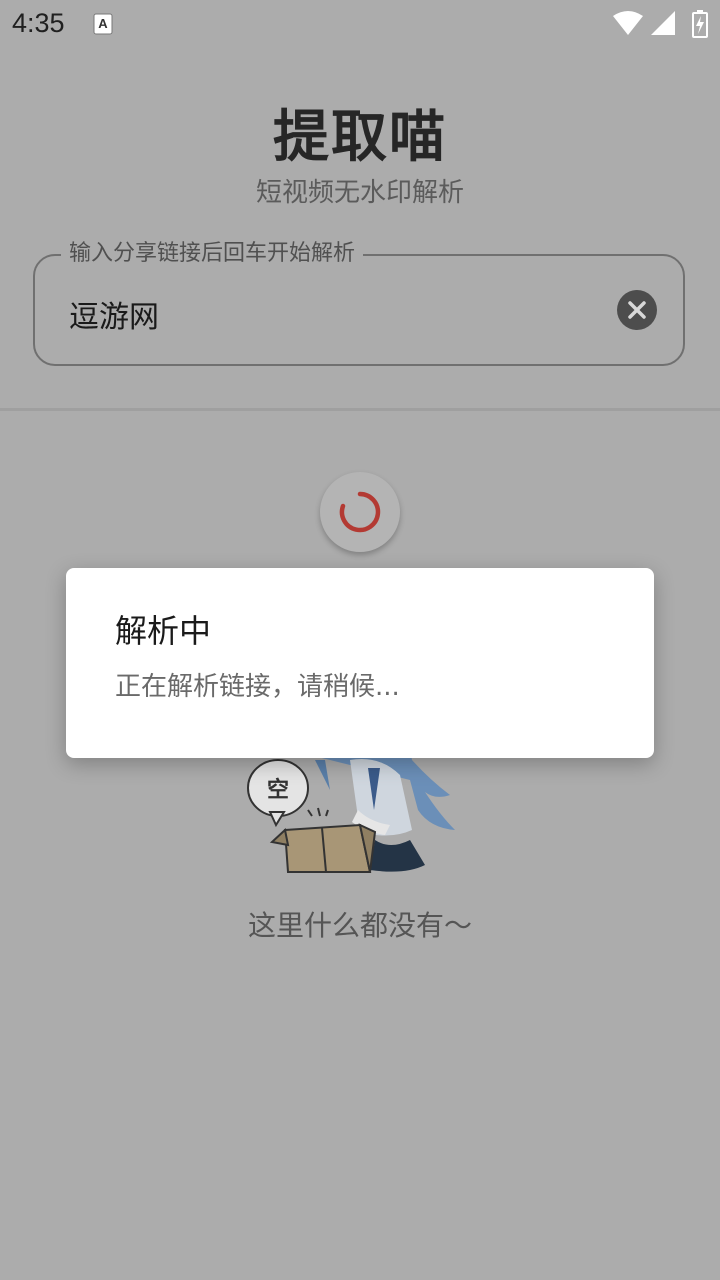 The image size is (720, 1280). What do you see at coordinates (114, 314) in the screenshot?
I see `input-value: 逗游网` at bounding box center [114, 314].